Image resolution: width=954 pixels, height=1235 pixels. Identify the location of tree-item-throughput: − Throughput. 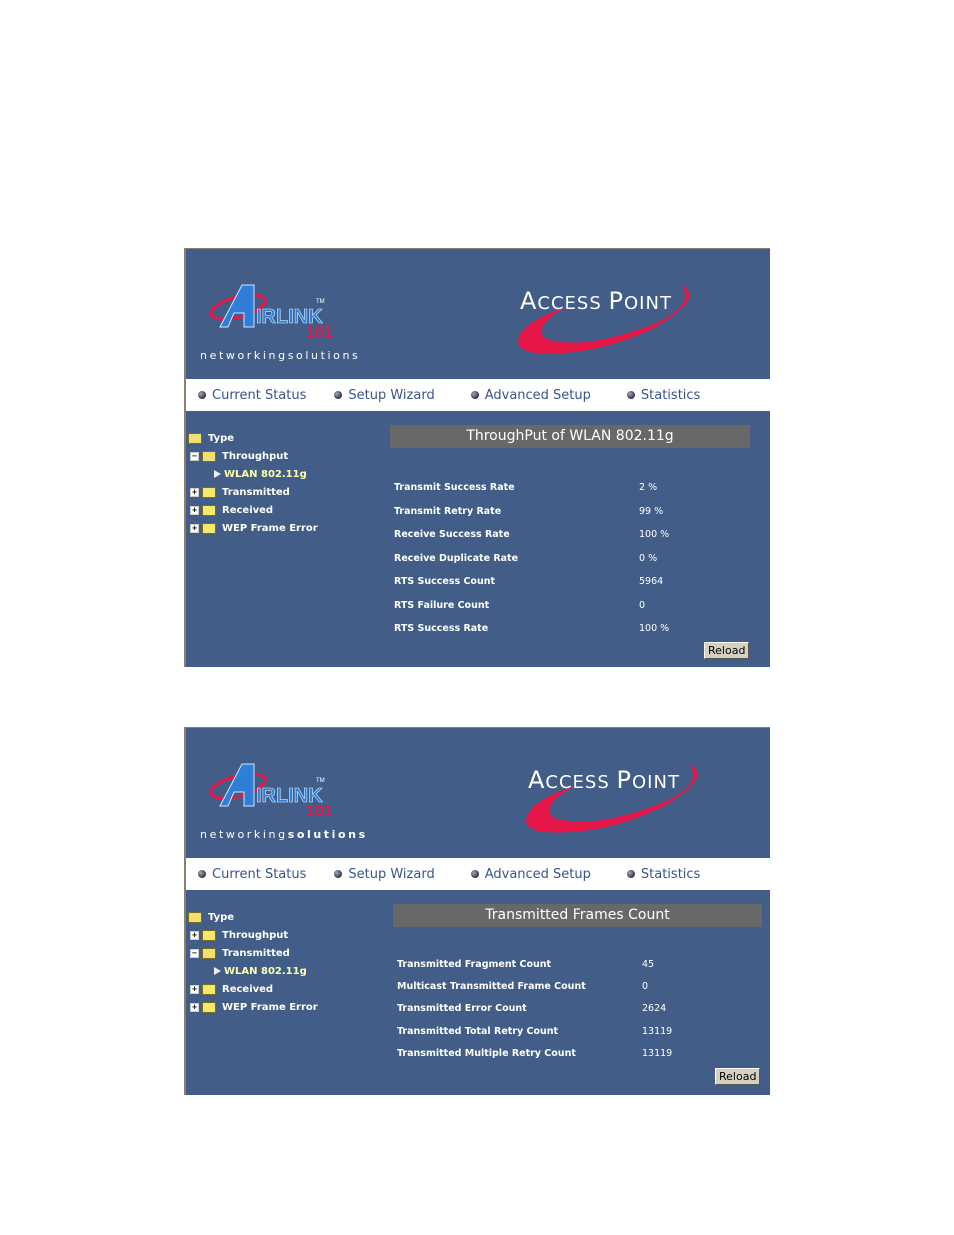
(288, 456).